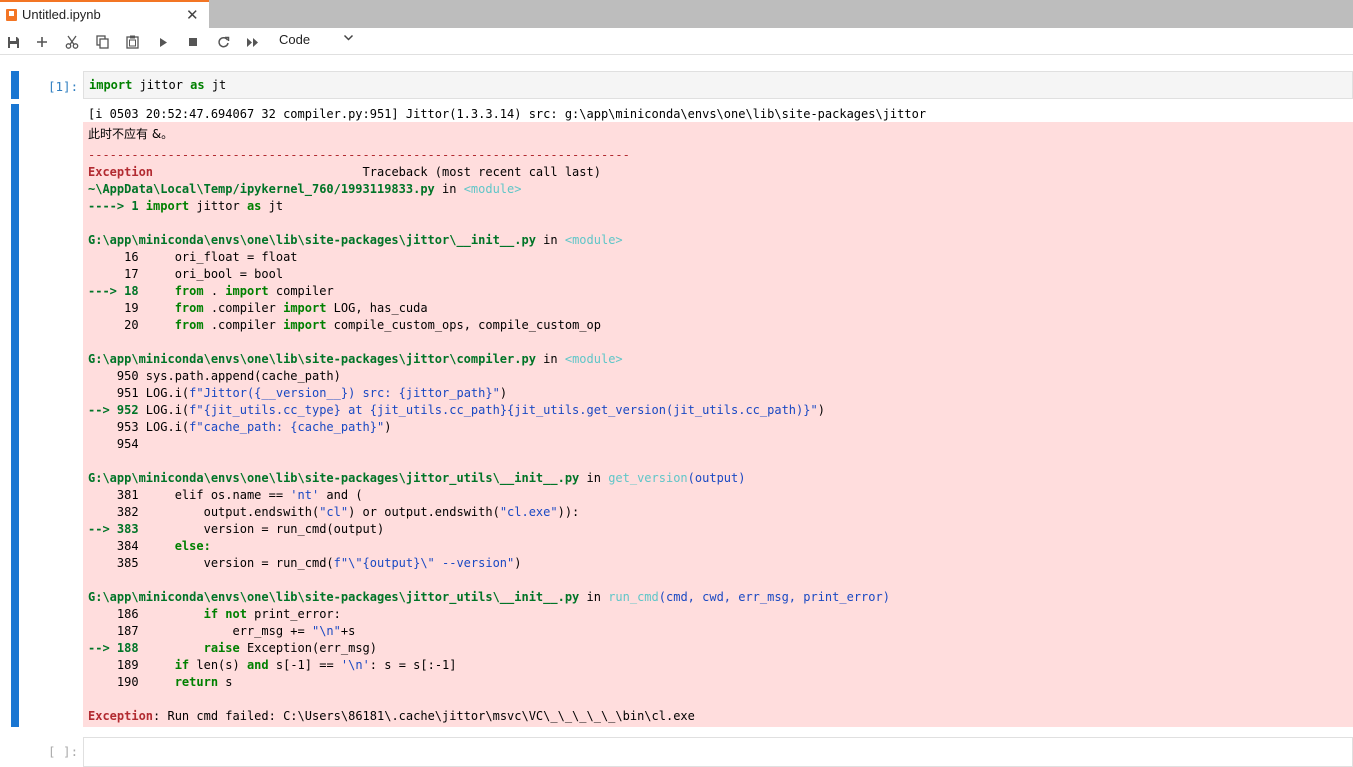 This screenshot has height=767, width=1353. What do you see at coordinates (63, 86) in the screenshot?
I see `cell-prompt: [1]:` at bounding box center [63, 86].